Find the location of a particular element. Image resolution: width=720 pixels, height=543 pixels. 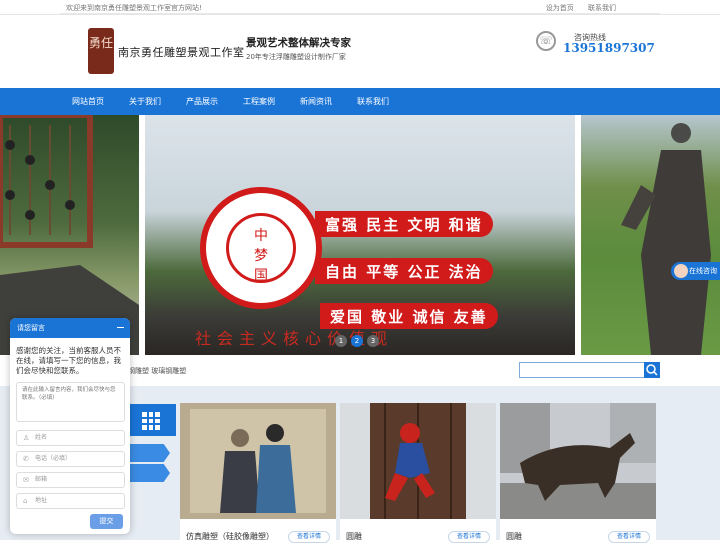

slide-bronze-statue is located at coordinates (650, 235).